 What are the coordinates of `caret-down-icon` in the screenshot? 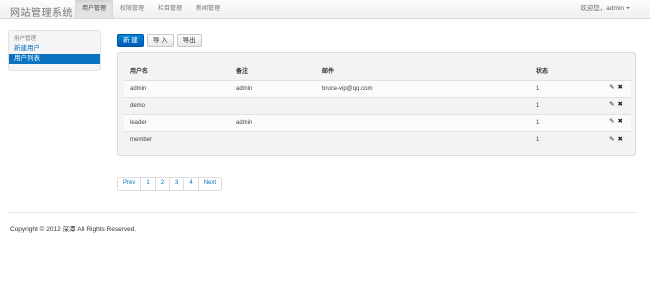 It's located at (628, 8).